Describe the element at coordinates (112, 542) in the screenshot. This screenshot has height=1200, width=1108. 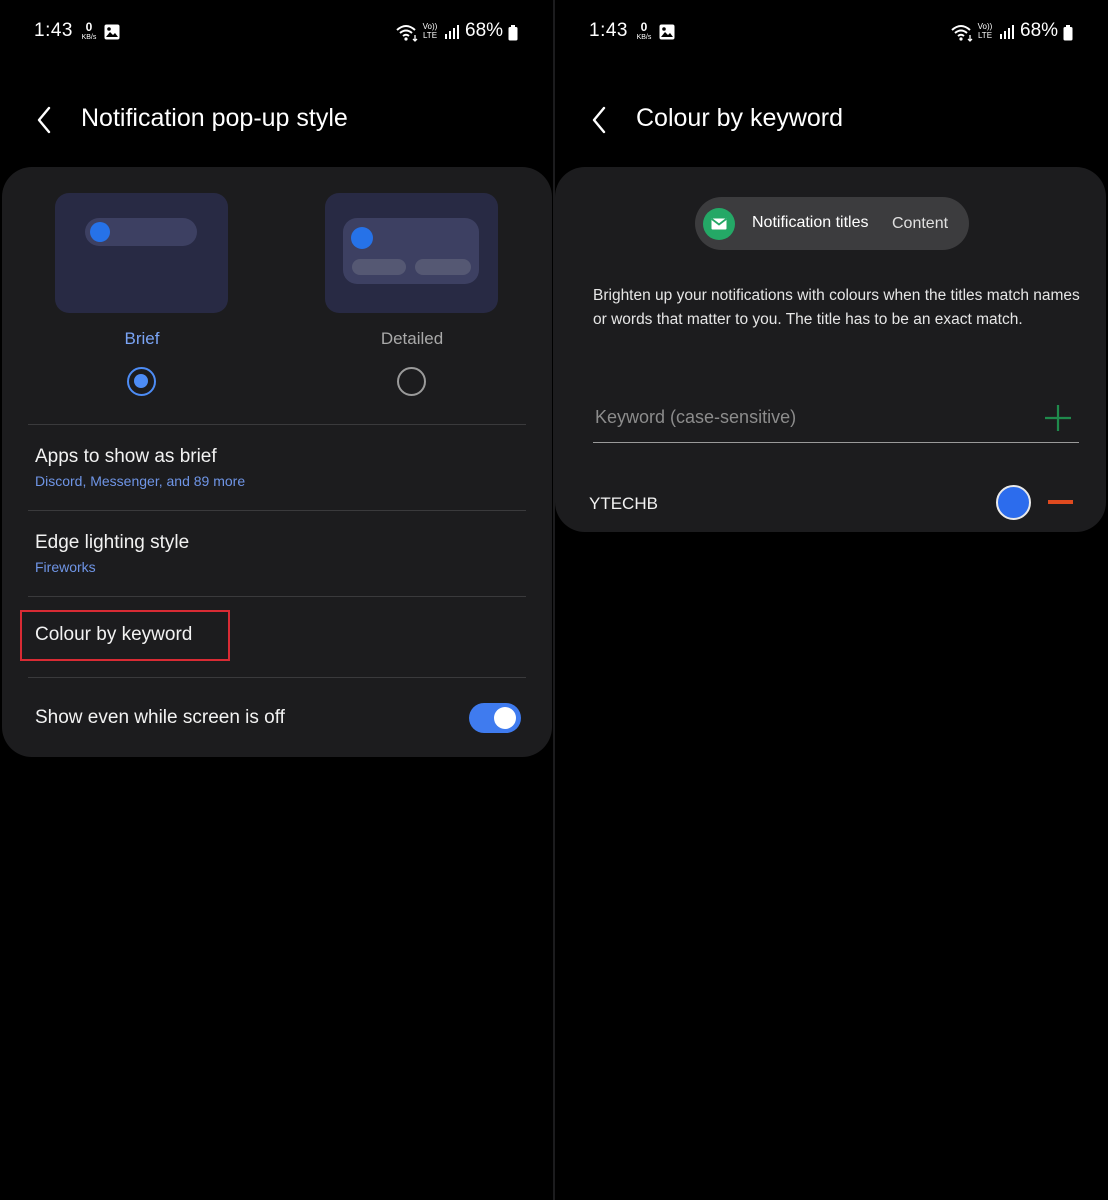
I see `row-title: Edge lighting style` at that location.